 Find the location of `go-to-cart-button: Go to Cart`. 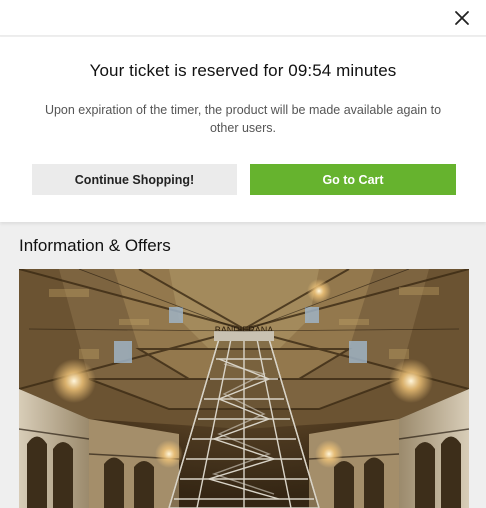

go-to-cart-button: Go to Cart is located at coordinates (353, 179).